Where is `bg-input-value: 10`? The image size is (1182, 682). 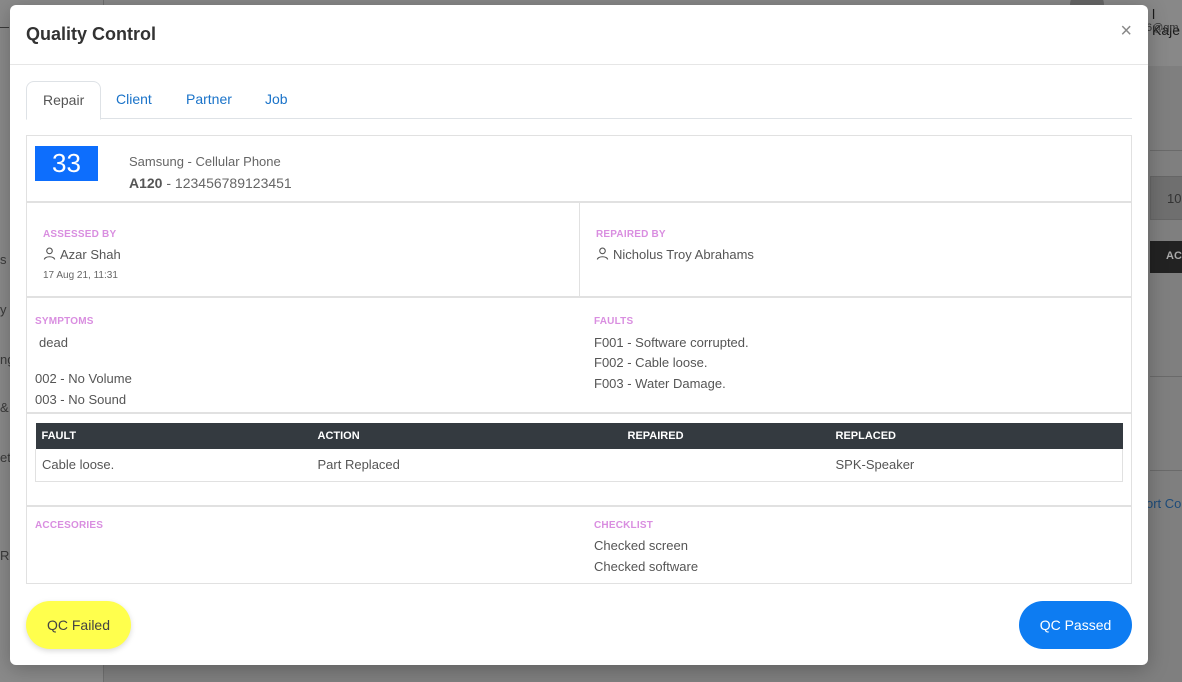 bg-input-value: 10 is located at coordinates (1174, 198).